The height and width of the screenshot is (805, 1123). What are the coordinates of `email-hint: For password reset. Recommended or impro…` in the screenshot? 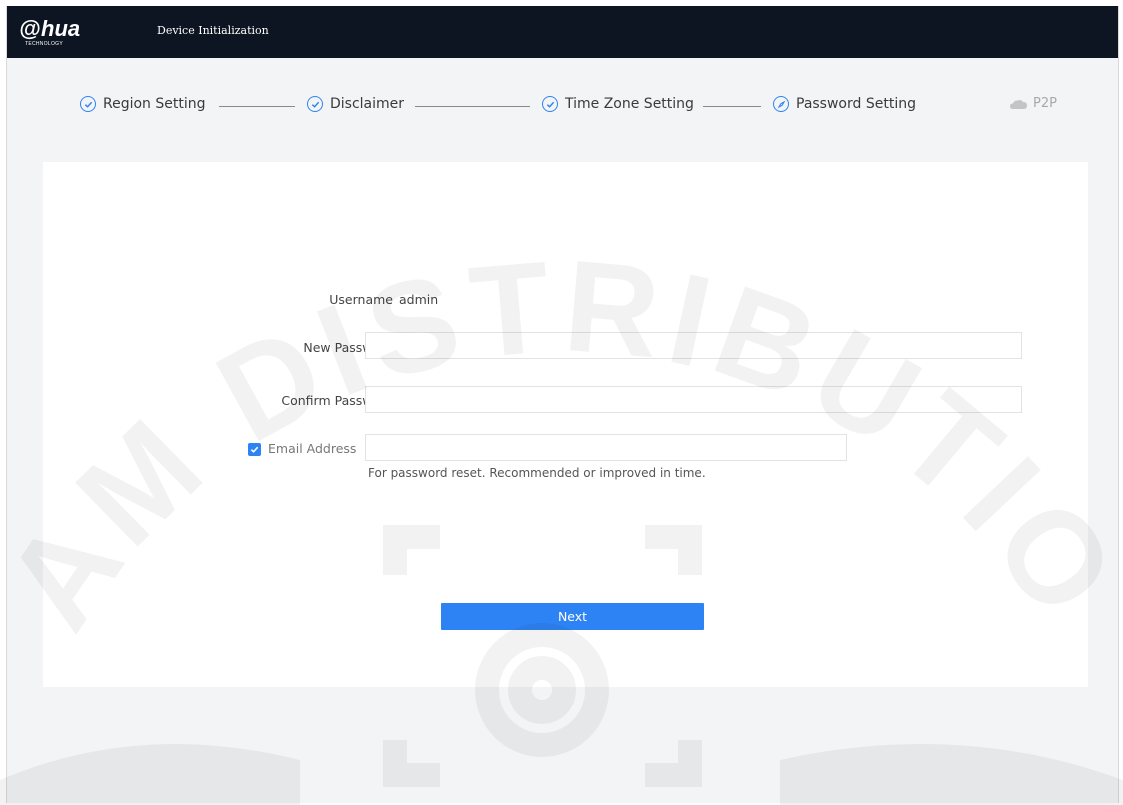 It's located at (537, 473).